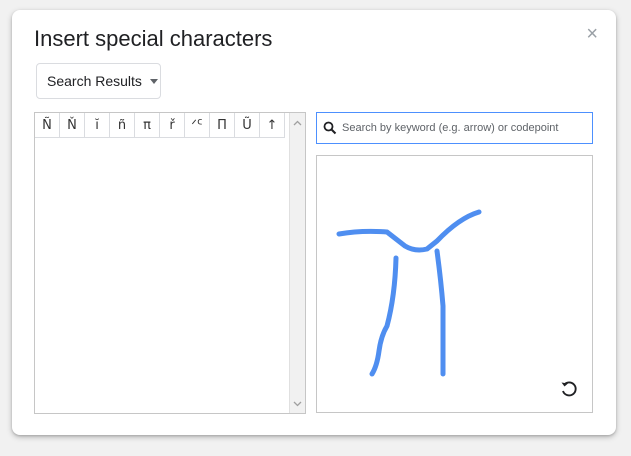 Image resolution: width=631 pixels, height=456 pixels. What do you see at coordinates (272, 125) in the screenshot?
I see `character-cell: ↑` at bounding box center [272, 125].